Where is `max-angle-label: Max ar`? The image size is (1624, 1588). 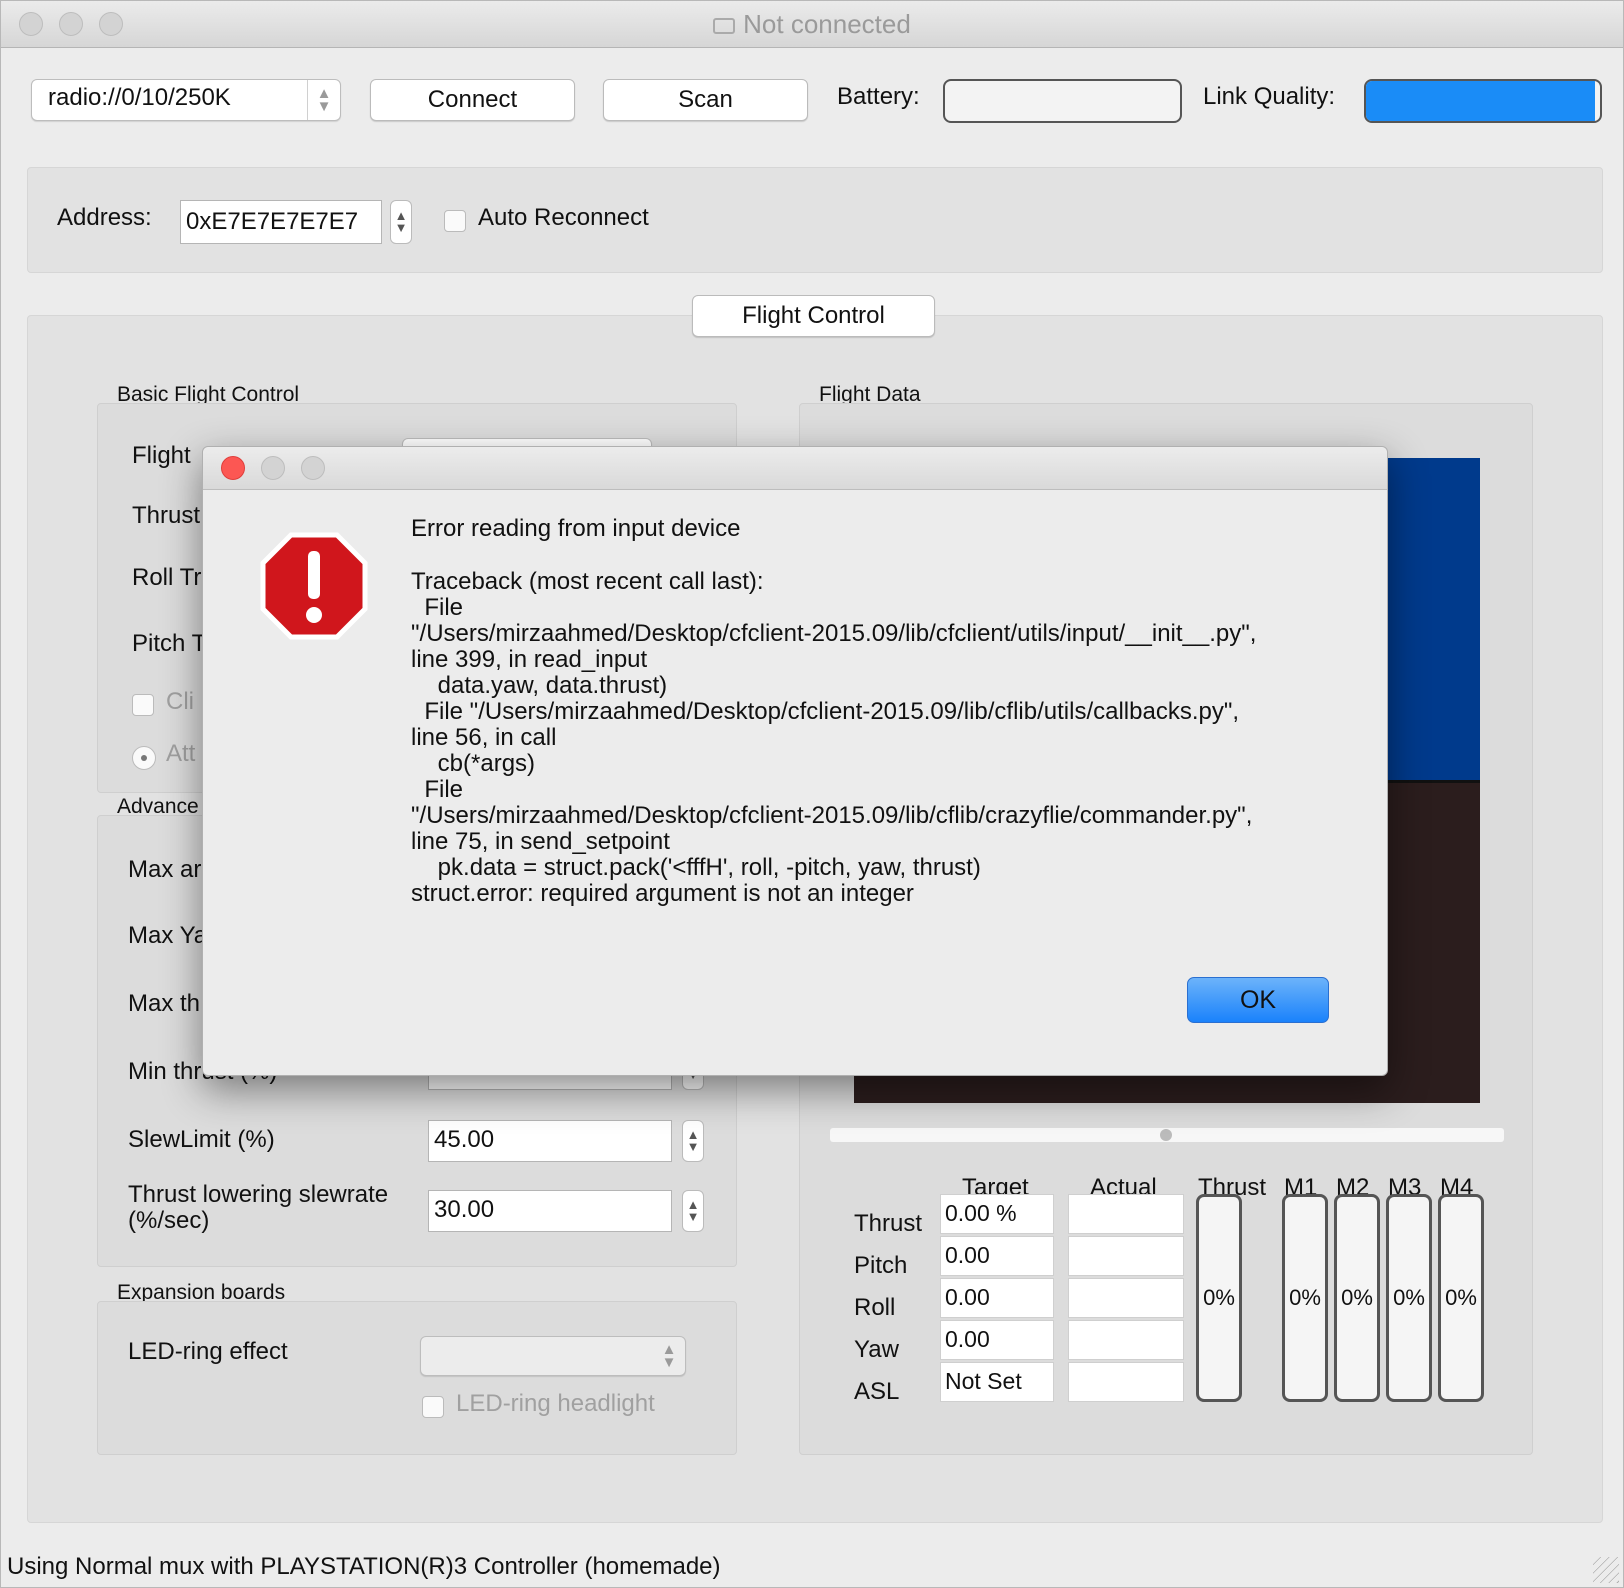 max-angle-label: Max ar is located at coordinates (165, 869).